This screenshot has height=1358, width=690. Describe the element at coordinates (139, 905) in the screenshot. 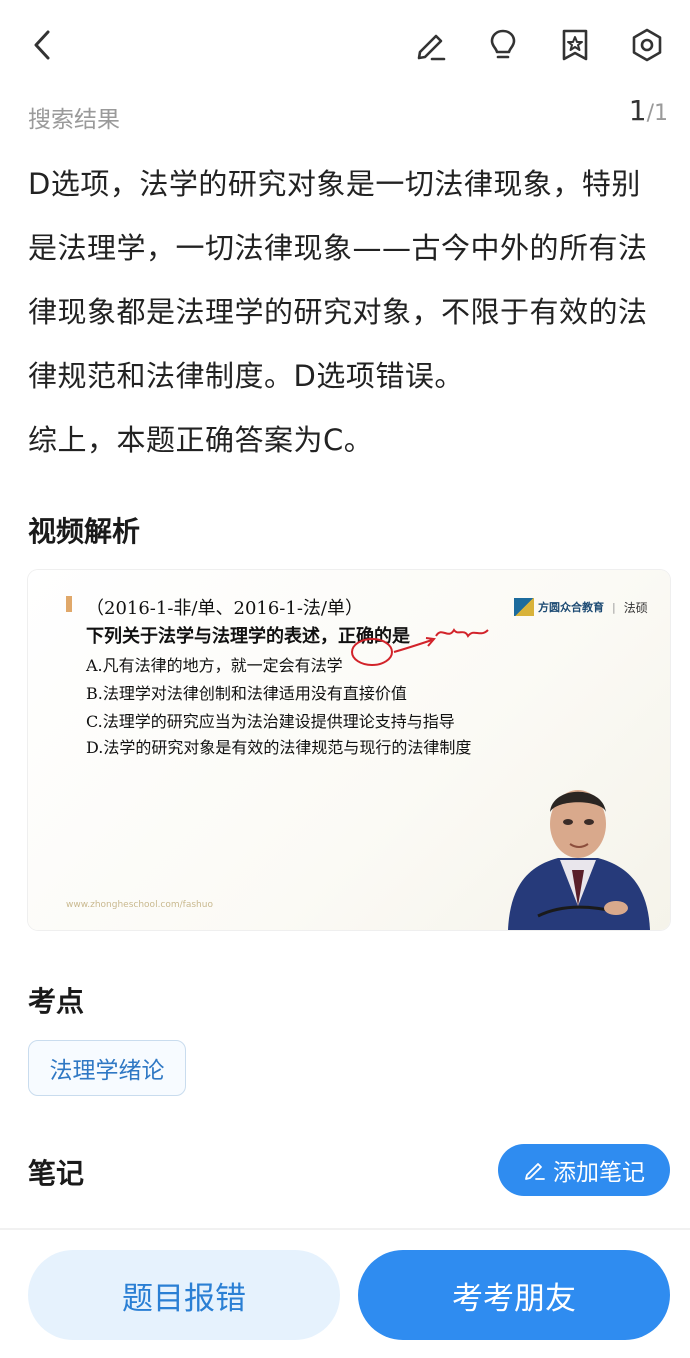

I see `slide-url: www.zhongheschool.com/fashuo` at that location.